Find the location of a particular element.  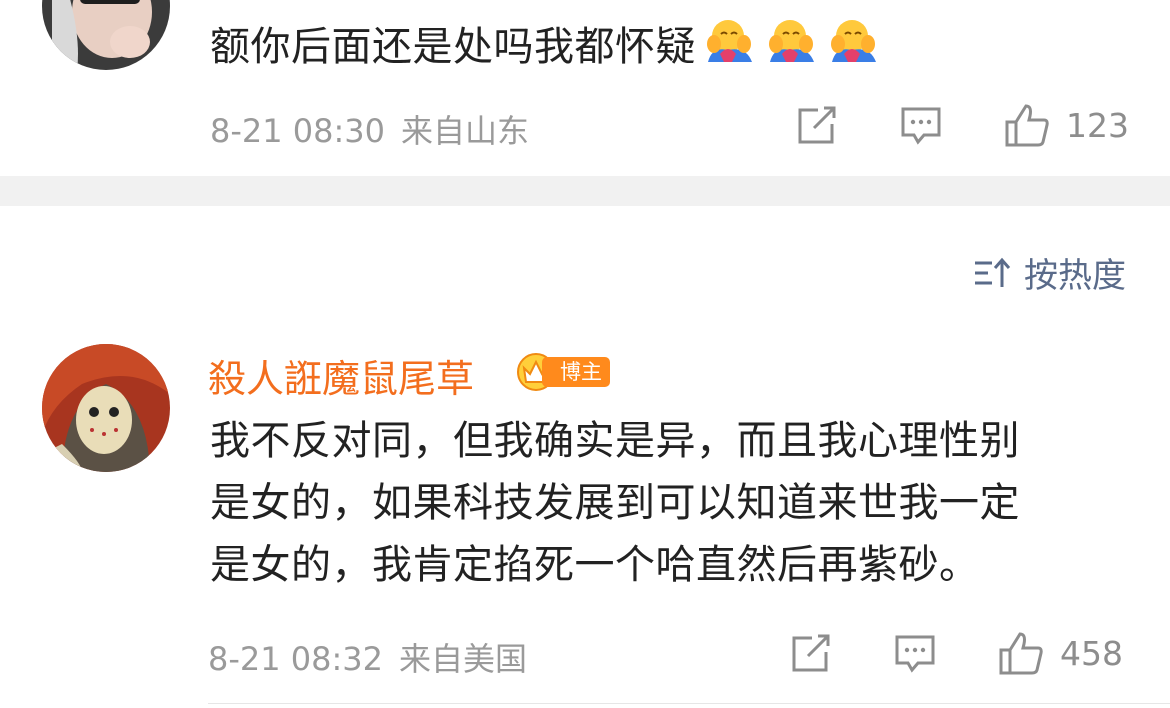

comment-text-line: 是女的，如果科技发展到可以知道来世我一定 is located at coordinates (615, 503).